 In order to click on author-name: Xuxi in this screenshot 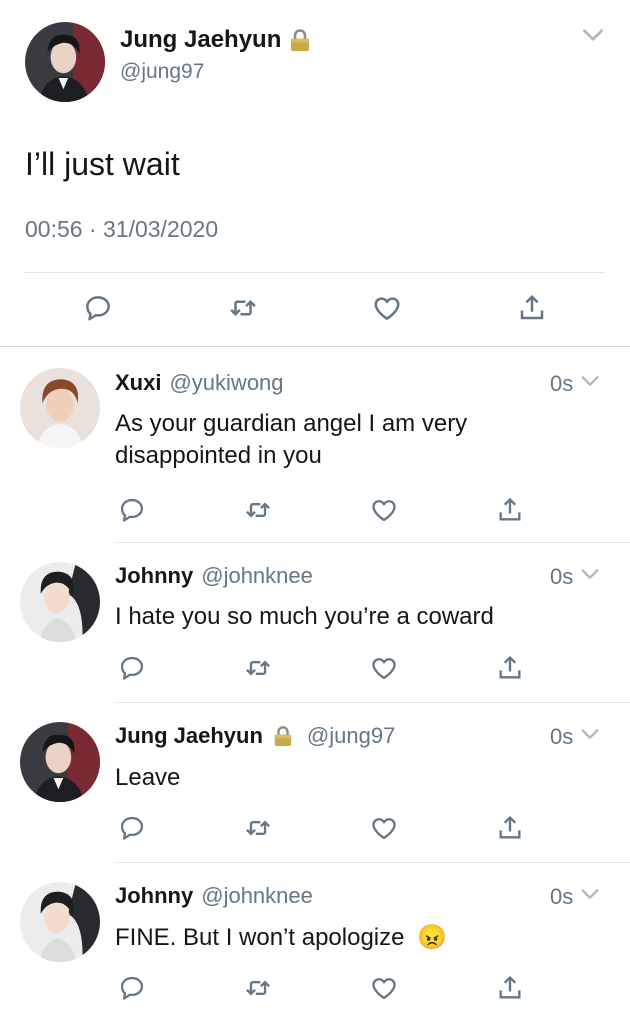, I will do `click(138, 382)`.